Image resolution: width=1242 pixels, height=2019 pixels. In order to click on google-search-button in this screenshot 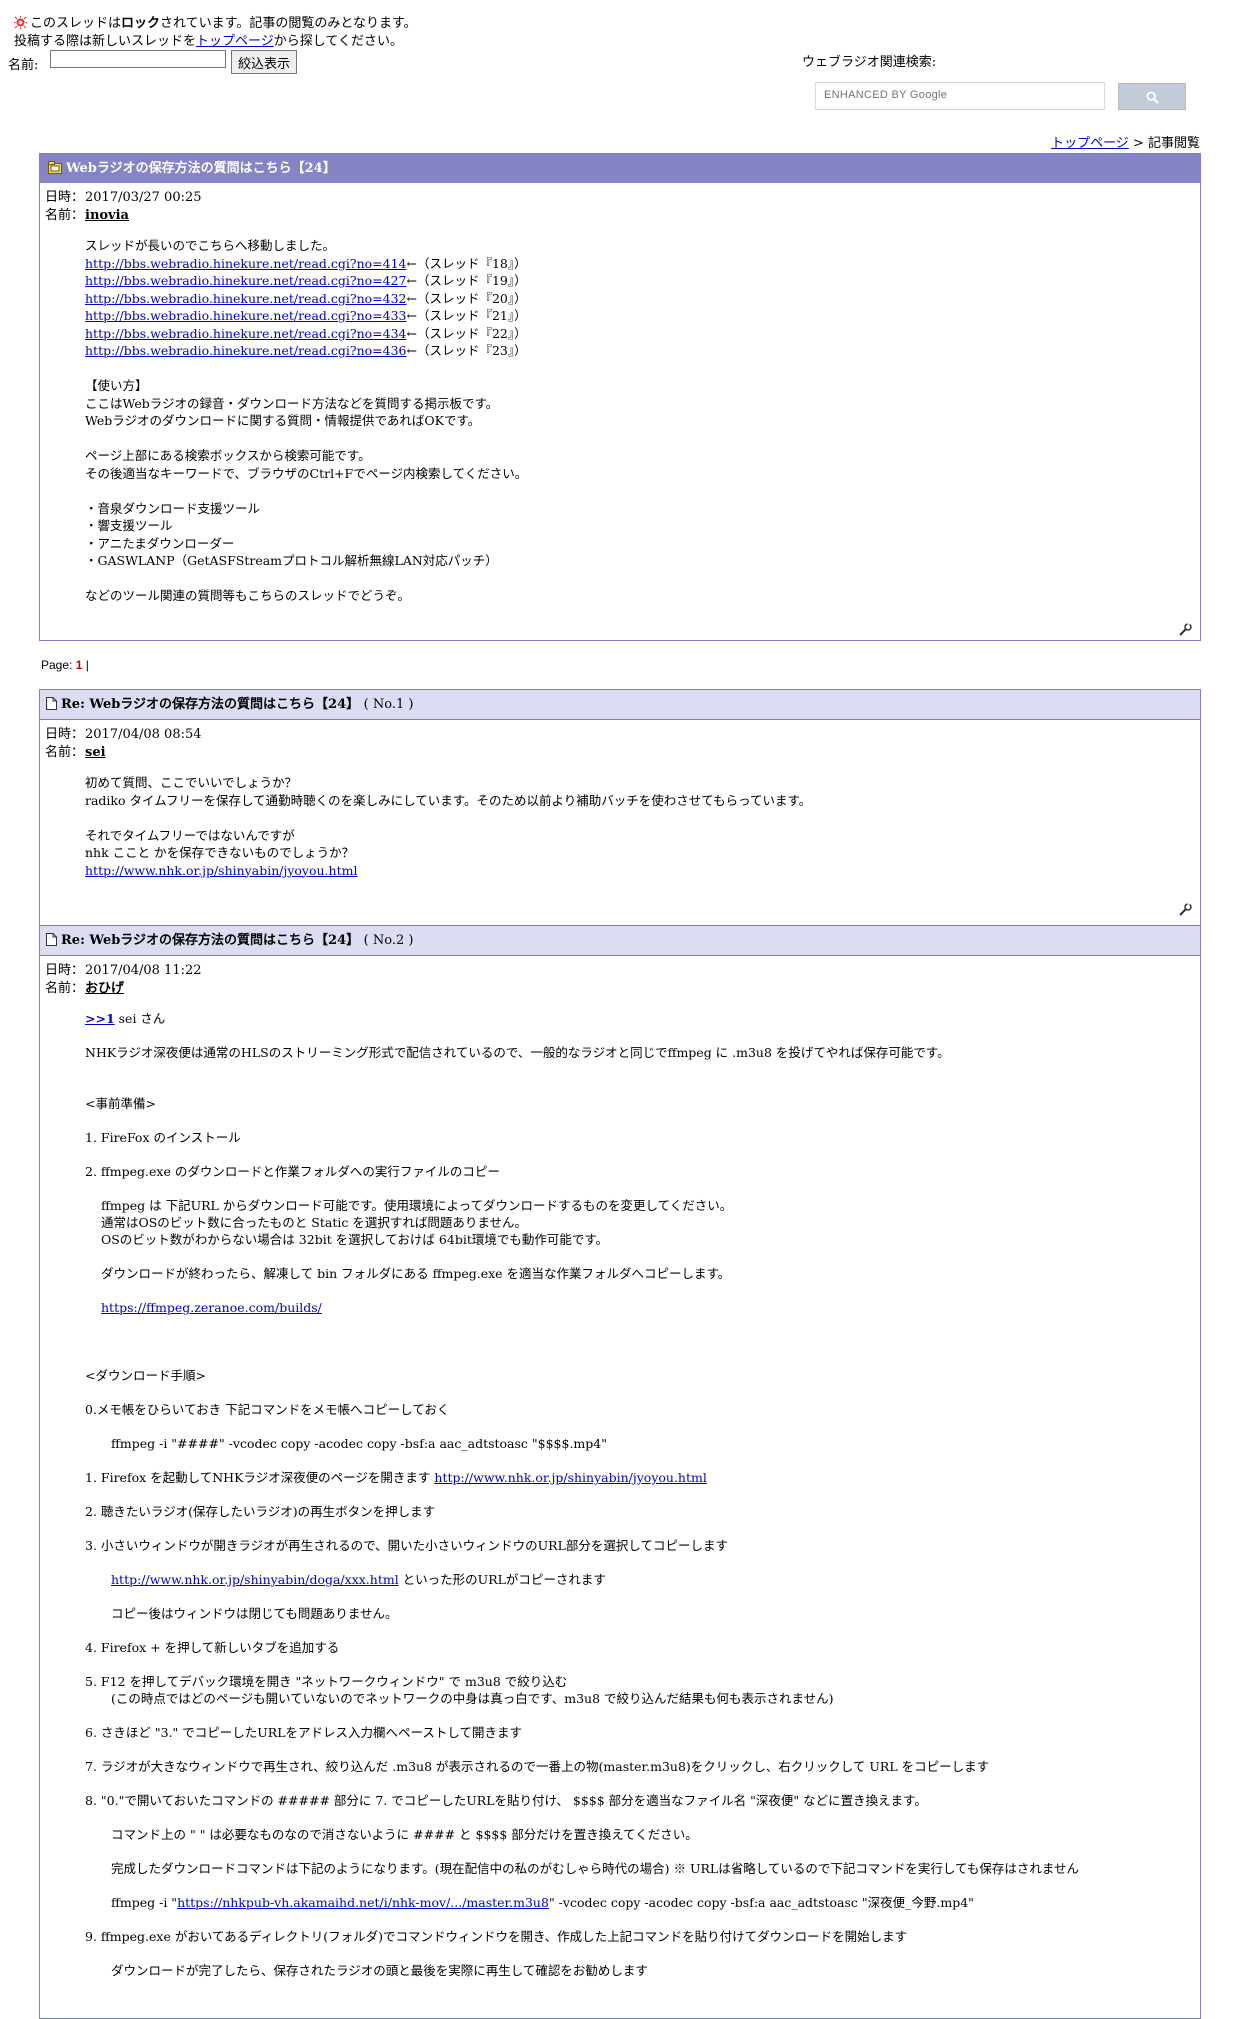, I will do `click(1152, 96)`.